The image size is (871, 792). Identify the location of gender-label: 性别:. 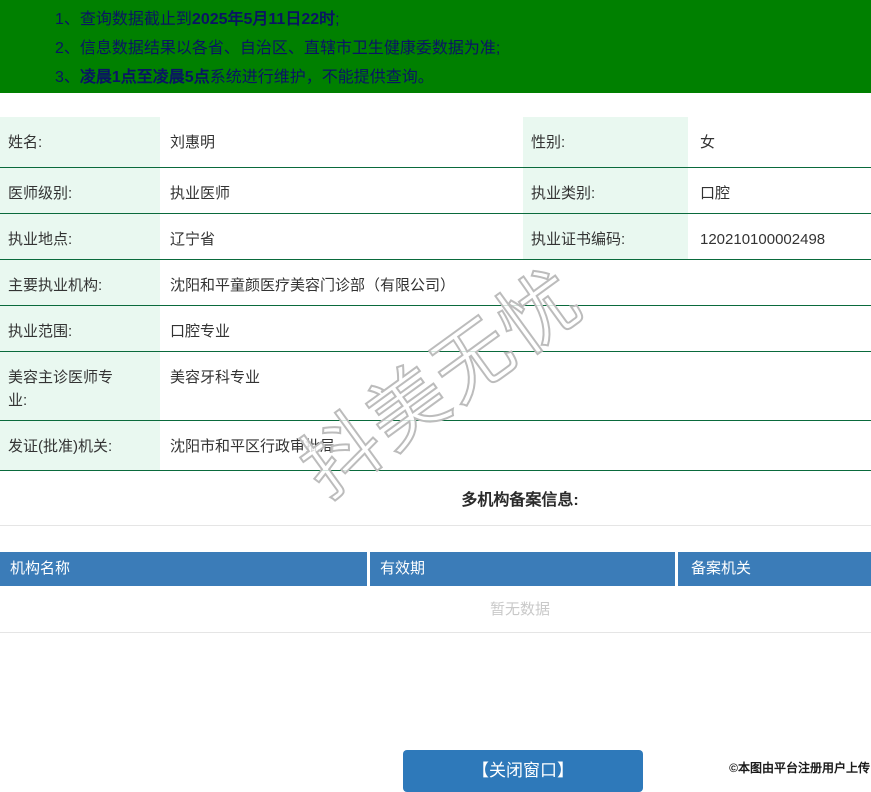
(605, 142).